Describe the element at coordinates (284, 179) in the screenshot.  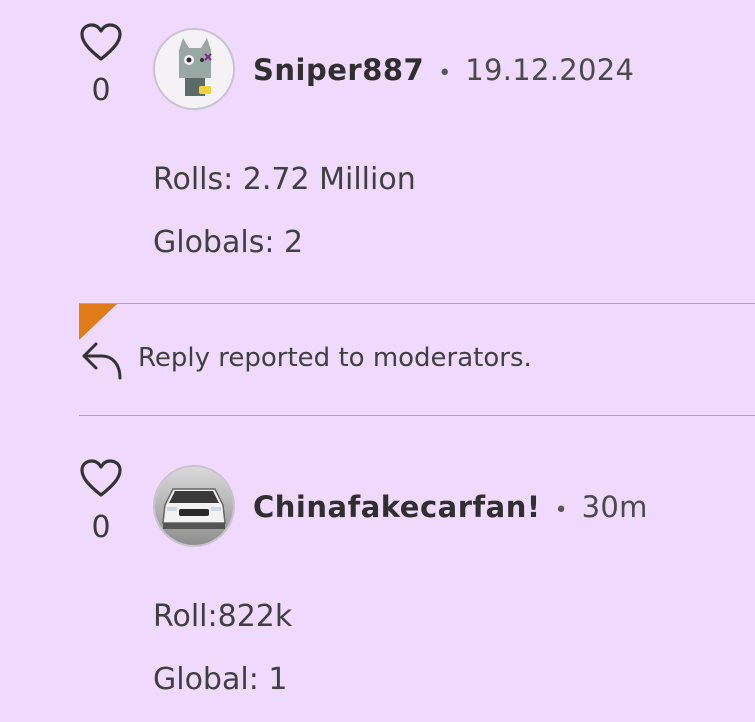
I see `comment-text-line: Rolls: 2.72 Million` at that location.